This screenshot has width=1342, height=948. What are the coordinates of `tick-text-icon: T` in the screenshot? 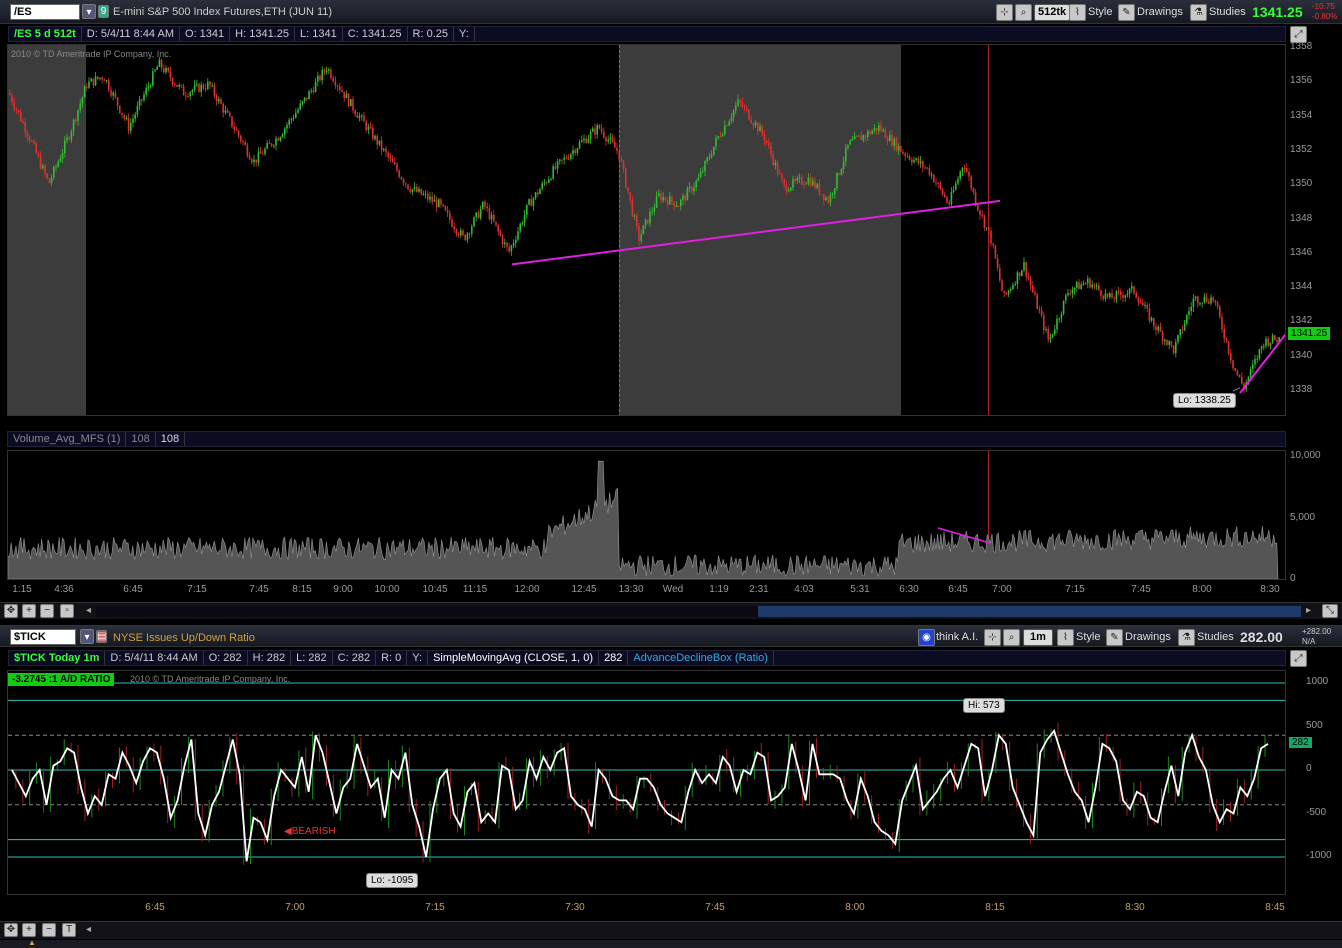 It's located at (69, 930).